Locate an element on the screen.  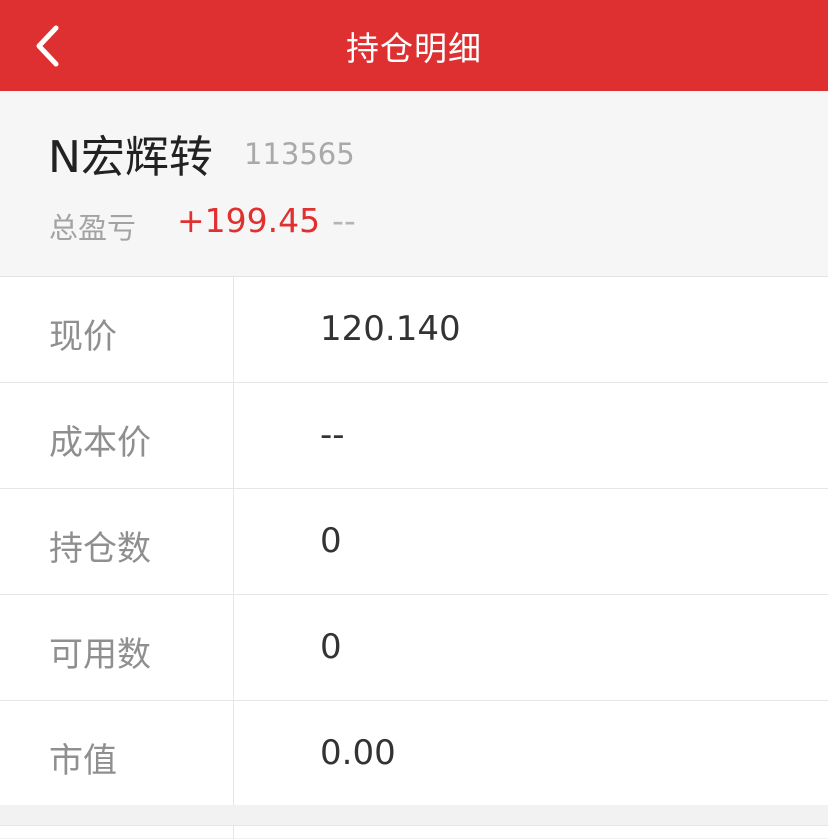
chevron-left-icon is located at coordinates (47, 46).